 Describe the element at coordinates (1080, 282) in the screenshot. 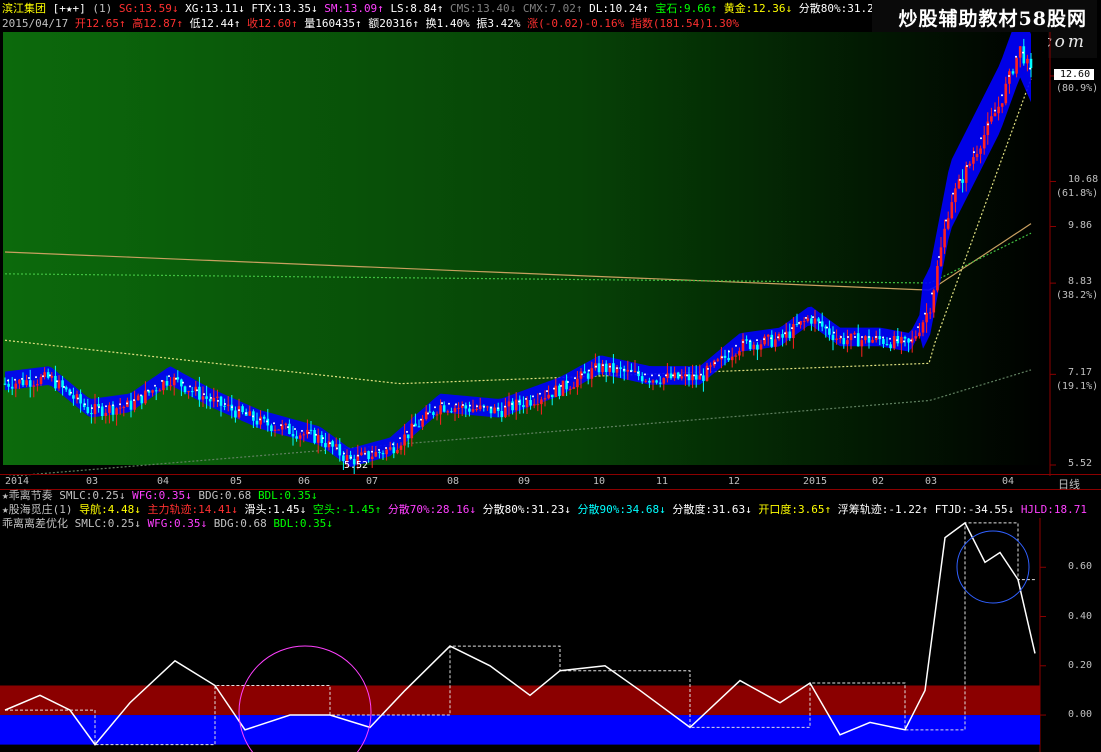

I see `price-label-3: 8.83` at that location.